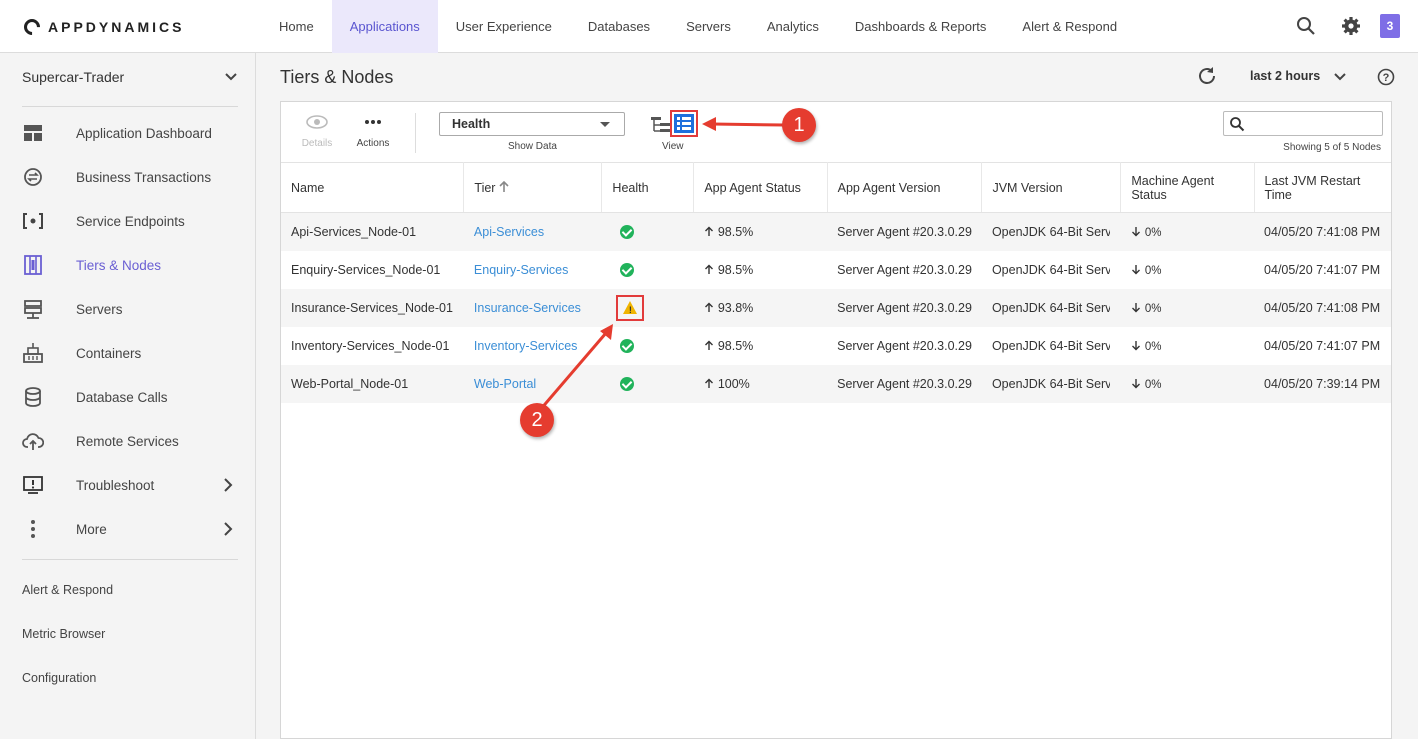  Describe the element at coordinates (32, 27) in the screenshot. I see `logo-icon` at that location.